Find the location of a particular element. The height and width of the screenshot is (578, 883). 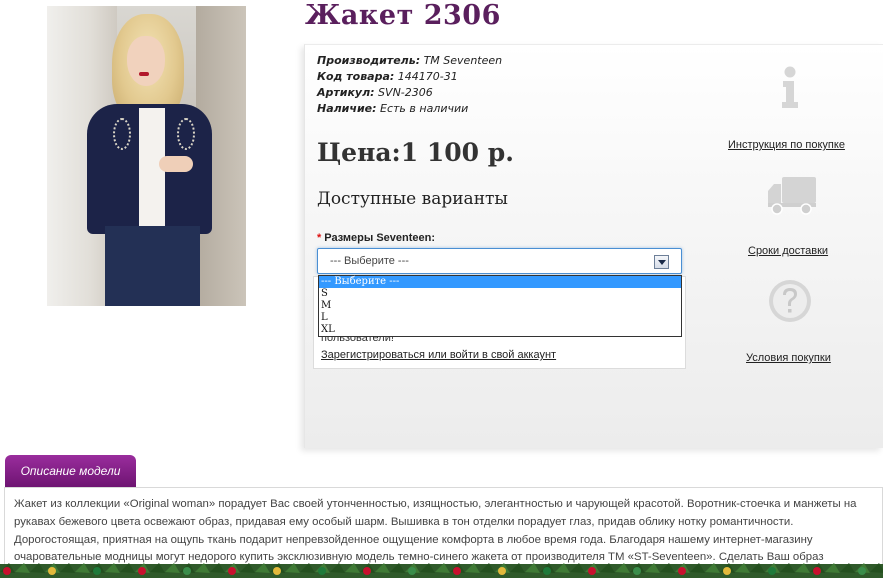

photo-hand is located at coordinates (176, 164).